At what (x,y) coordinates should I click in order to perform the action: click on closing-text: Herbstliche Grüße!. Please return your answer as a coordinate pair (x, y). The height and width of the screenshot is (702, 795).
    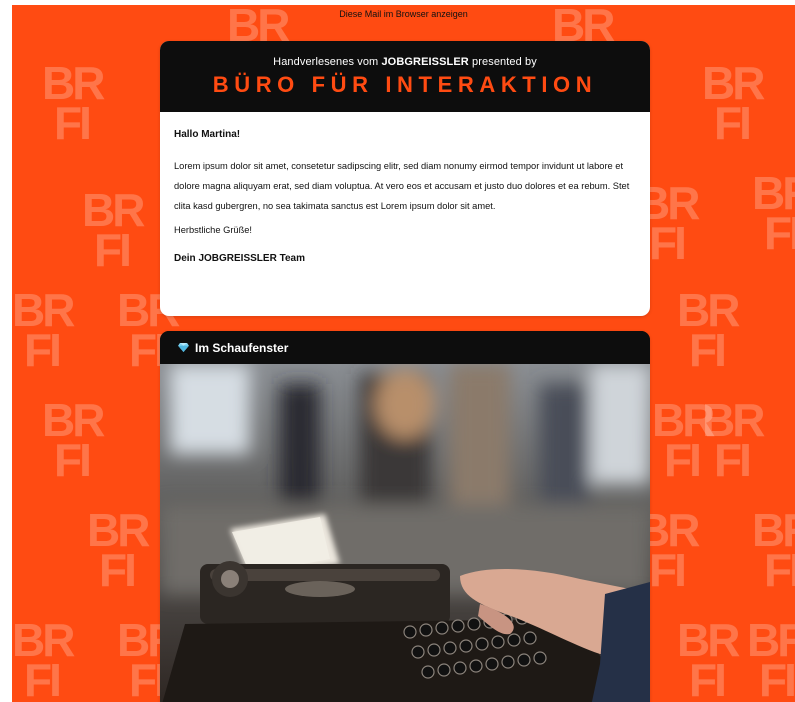
    Looking at the image, I should click on (213, 230).